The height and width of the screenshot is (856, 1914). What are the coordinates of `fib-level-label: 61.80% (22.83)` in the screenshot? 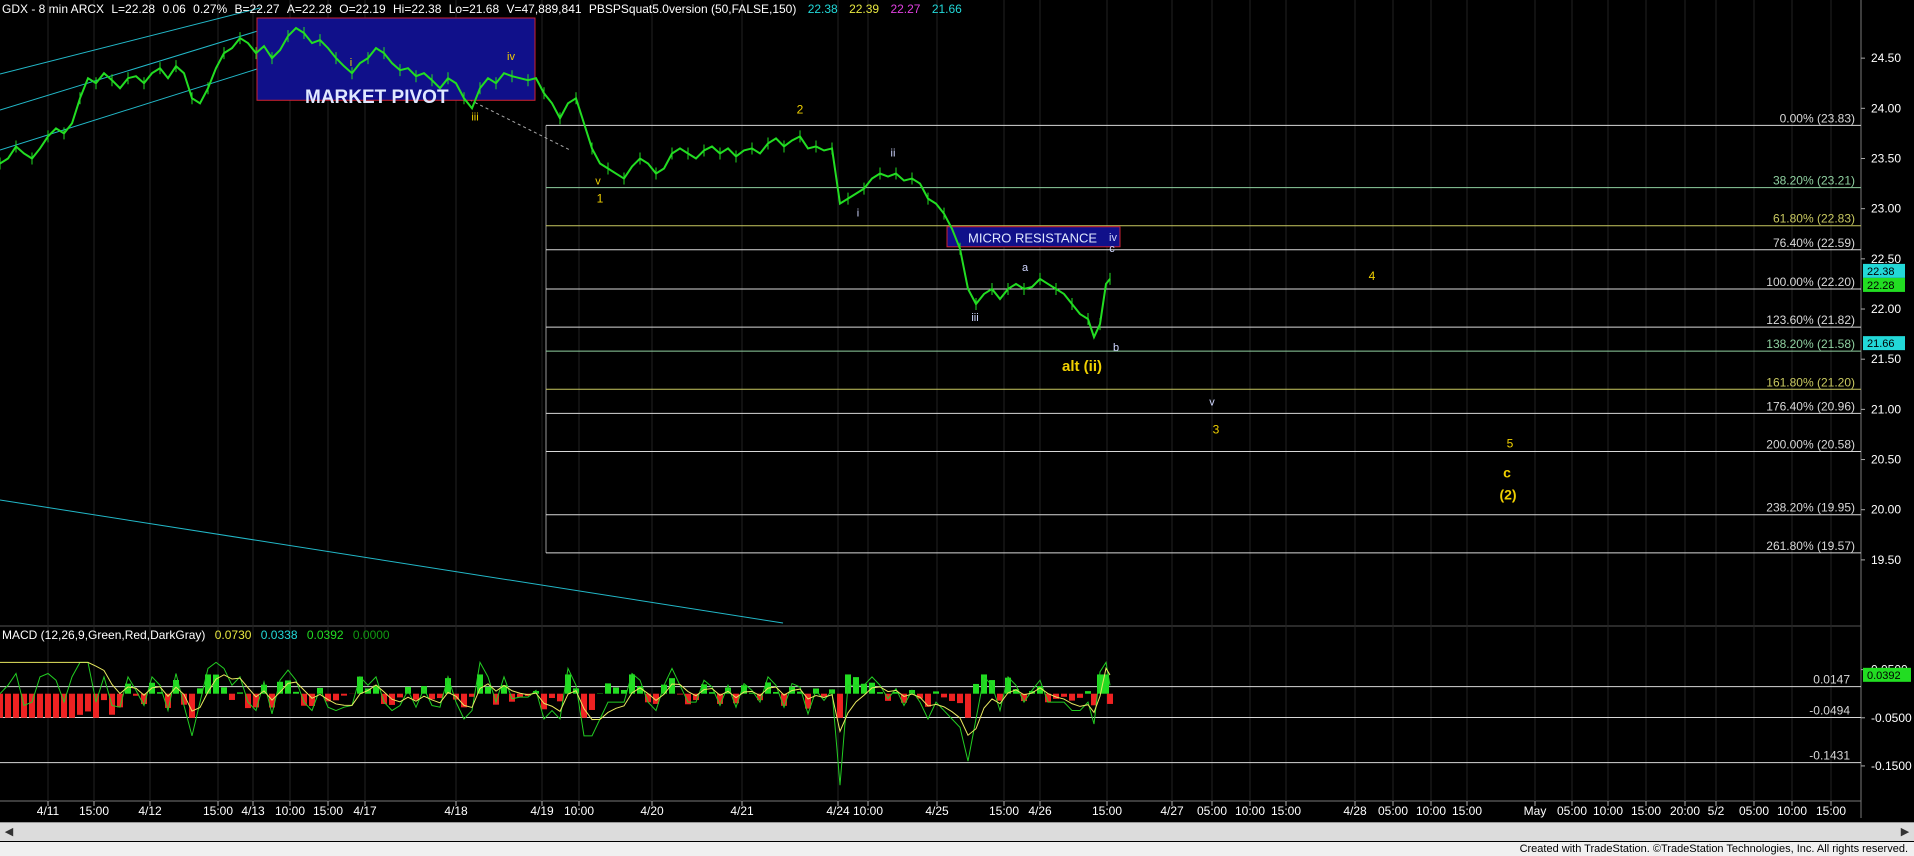 It's located at (1814, 219).